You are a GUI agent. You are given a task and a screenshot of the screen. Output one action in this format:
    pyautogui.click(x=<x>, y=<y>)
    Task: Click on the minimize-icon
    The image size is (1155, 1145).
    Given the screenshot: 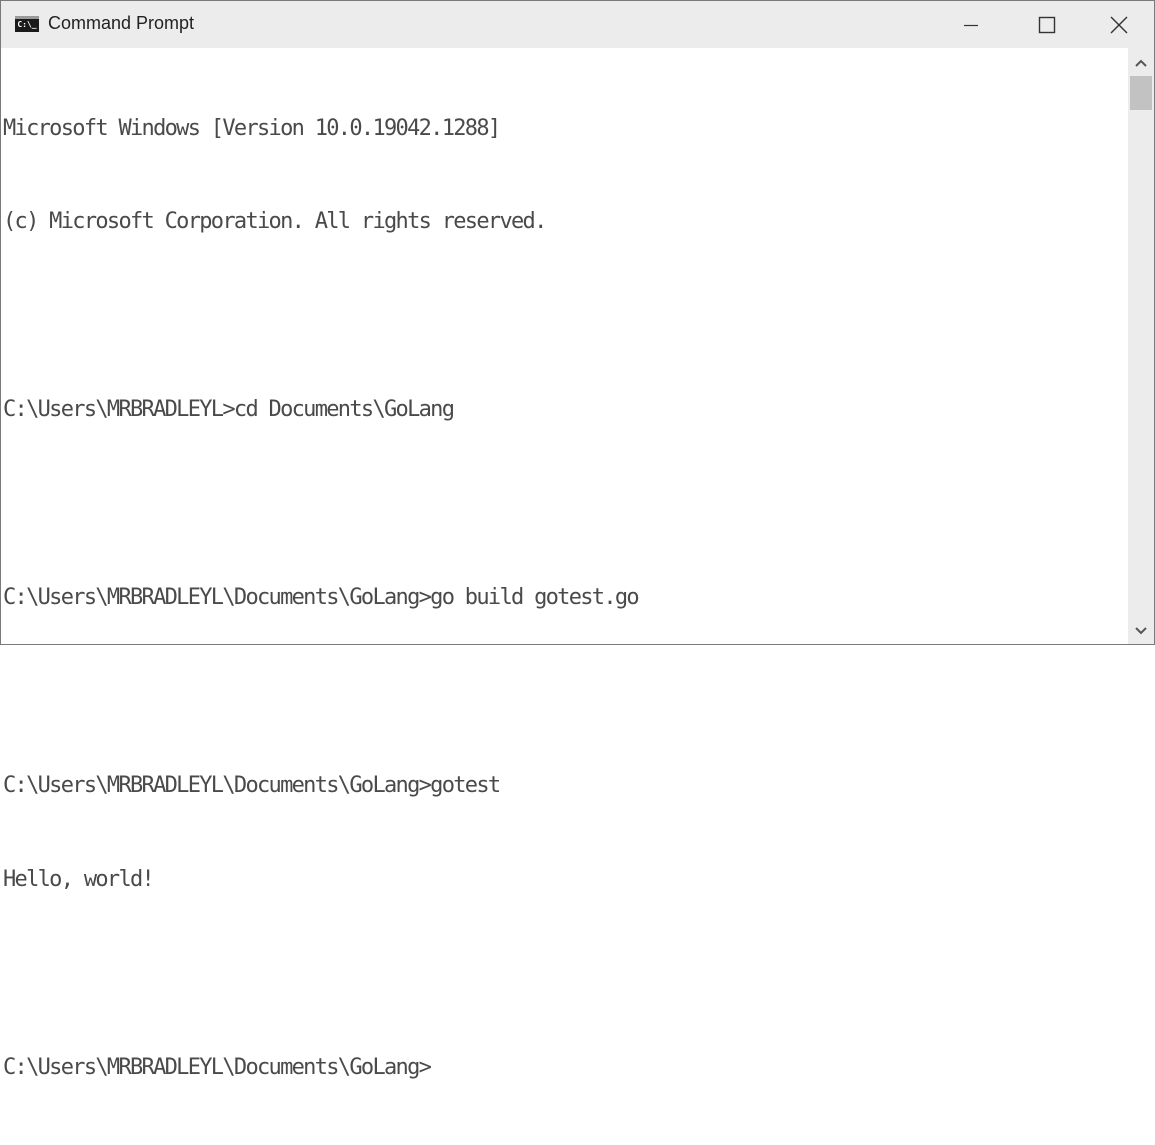 What is the action you would take?
    pyautogui.click(x=971, y=25)
    